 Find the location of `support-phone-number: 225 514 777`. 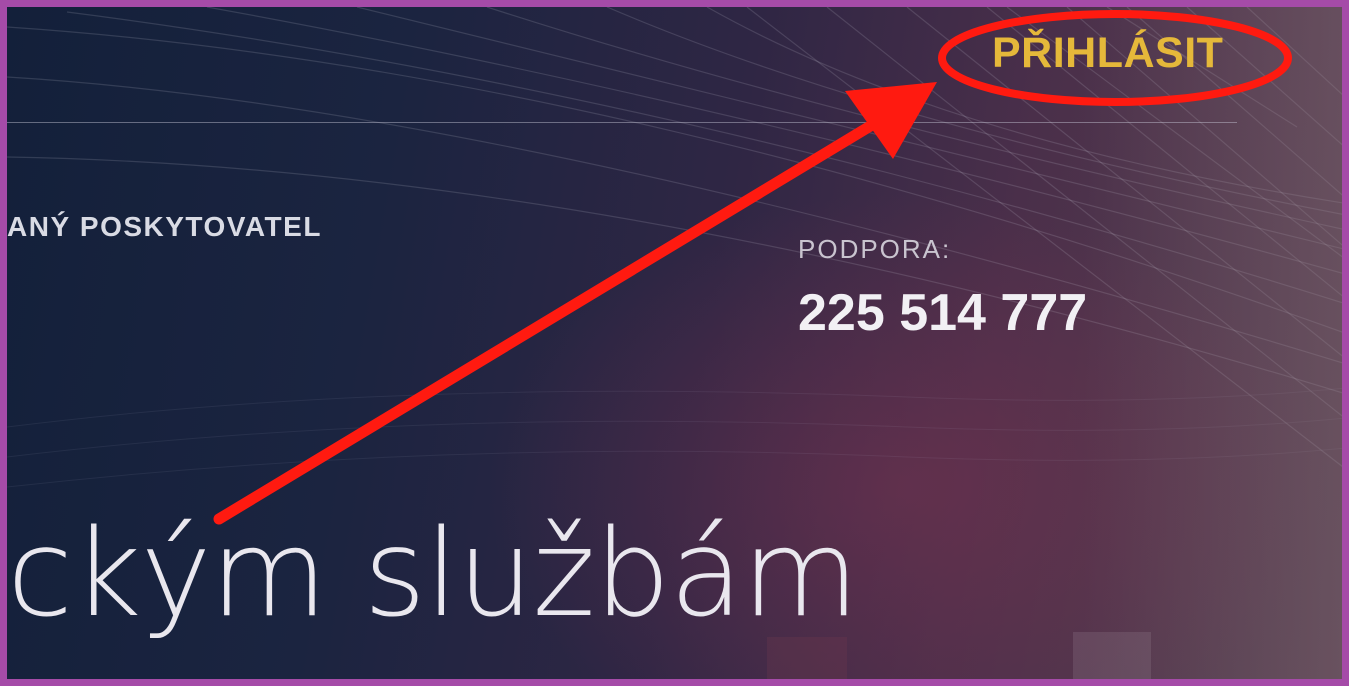

support-phone-number: 225 514 777 is located at coordinates (942, 313).